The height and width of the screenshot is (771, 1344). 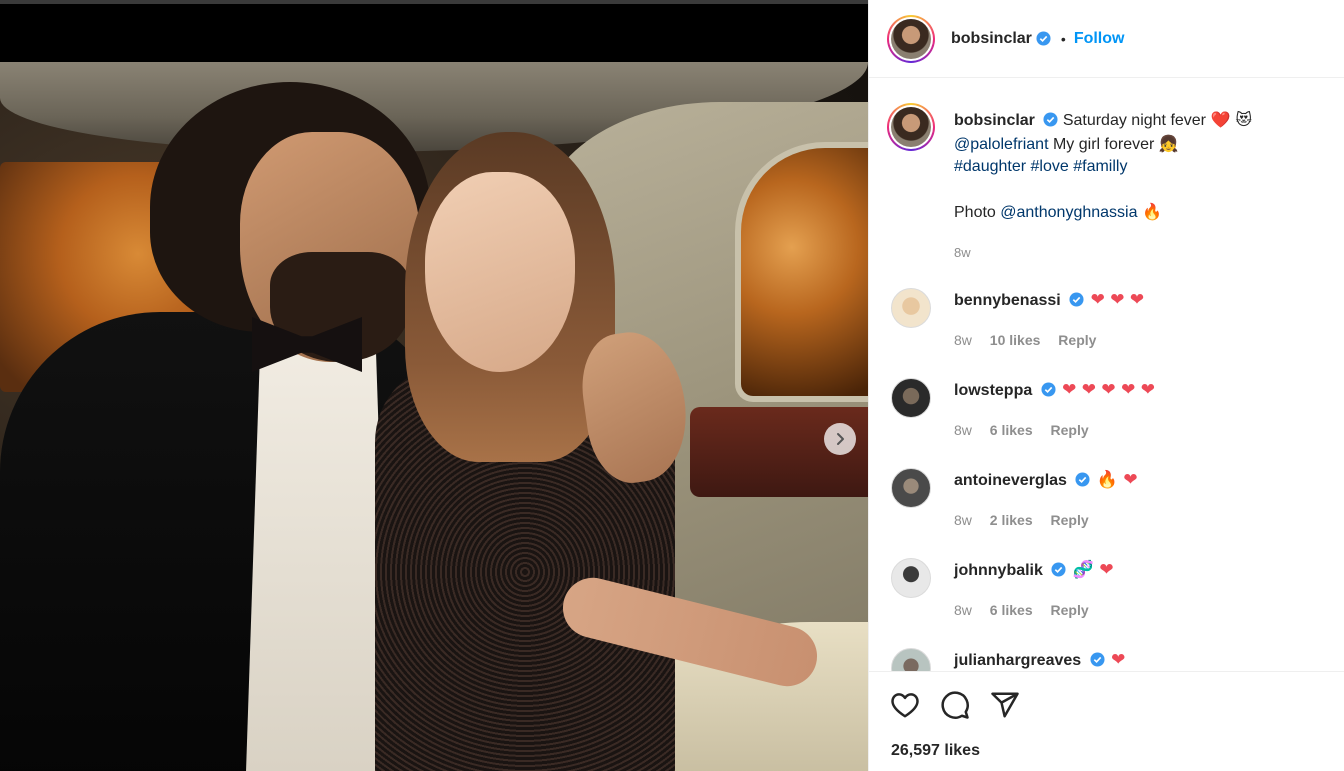 What do you see at coordinates (1015, 340) in the screenshot?
I see `comment-likes: 10 likes` at bounding box center [1015, 340].